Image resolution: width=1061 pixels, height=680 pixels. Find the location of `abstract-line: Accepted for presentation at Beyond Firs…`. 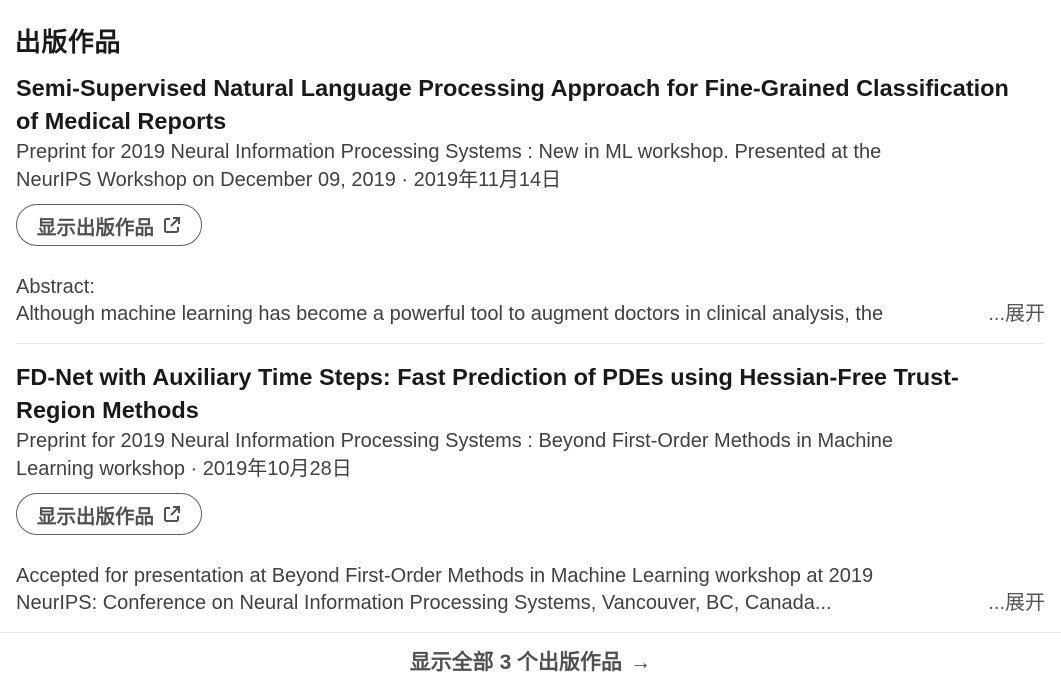

abstract-line: Accepted for presentation at Beyond Firs… is located at coordinates (445, 576).